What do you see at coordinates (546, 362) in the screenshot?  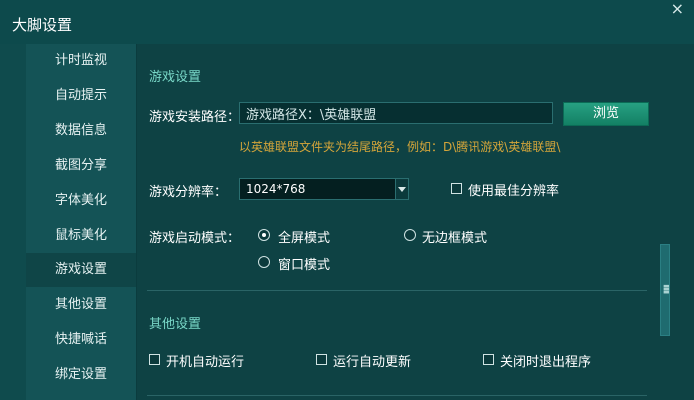 I see `exit-on-close-label: 关闭时退出程序` at bounding box center [546, 362].